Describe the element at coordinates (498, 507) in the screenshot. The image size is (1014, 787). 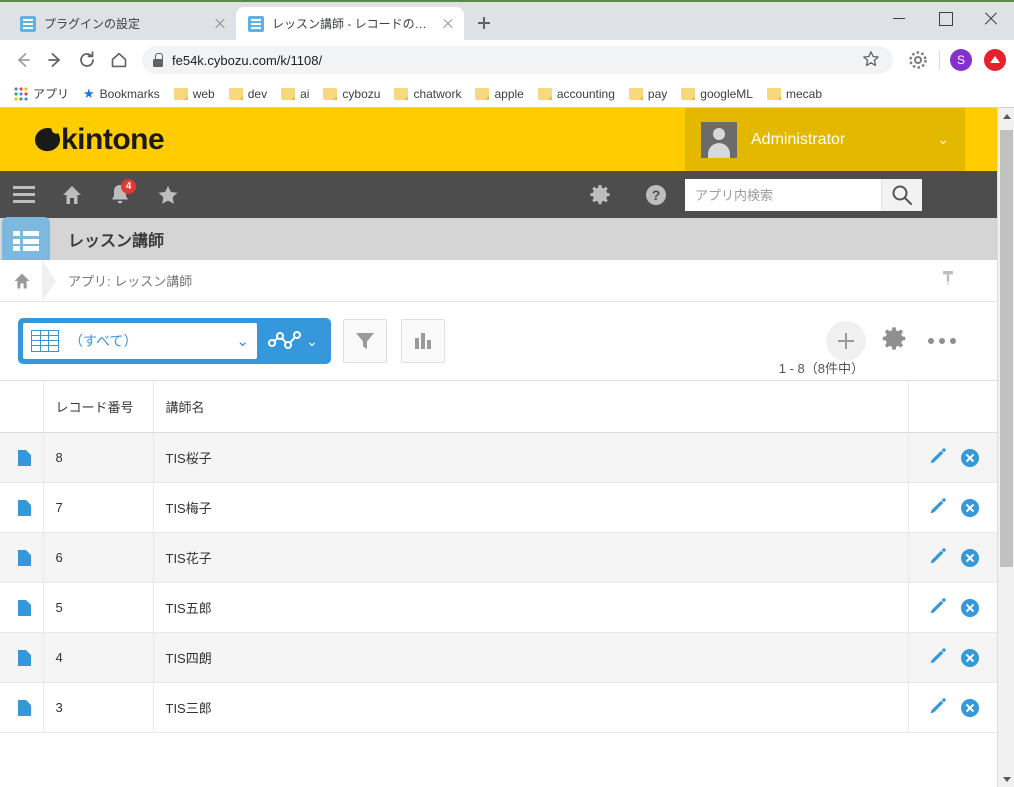
I see `table-row: 7 TIS梅子` at that location.